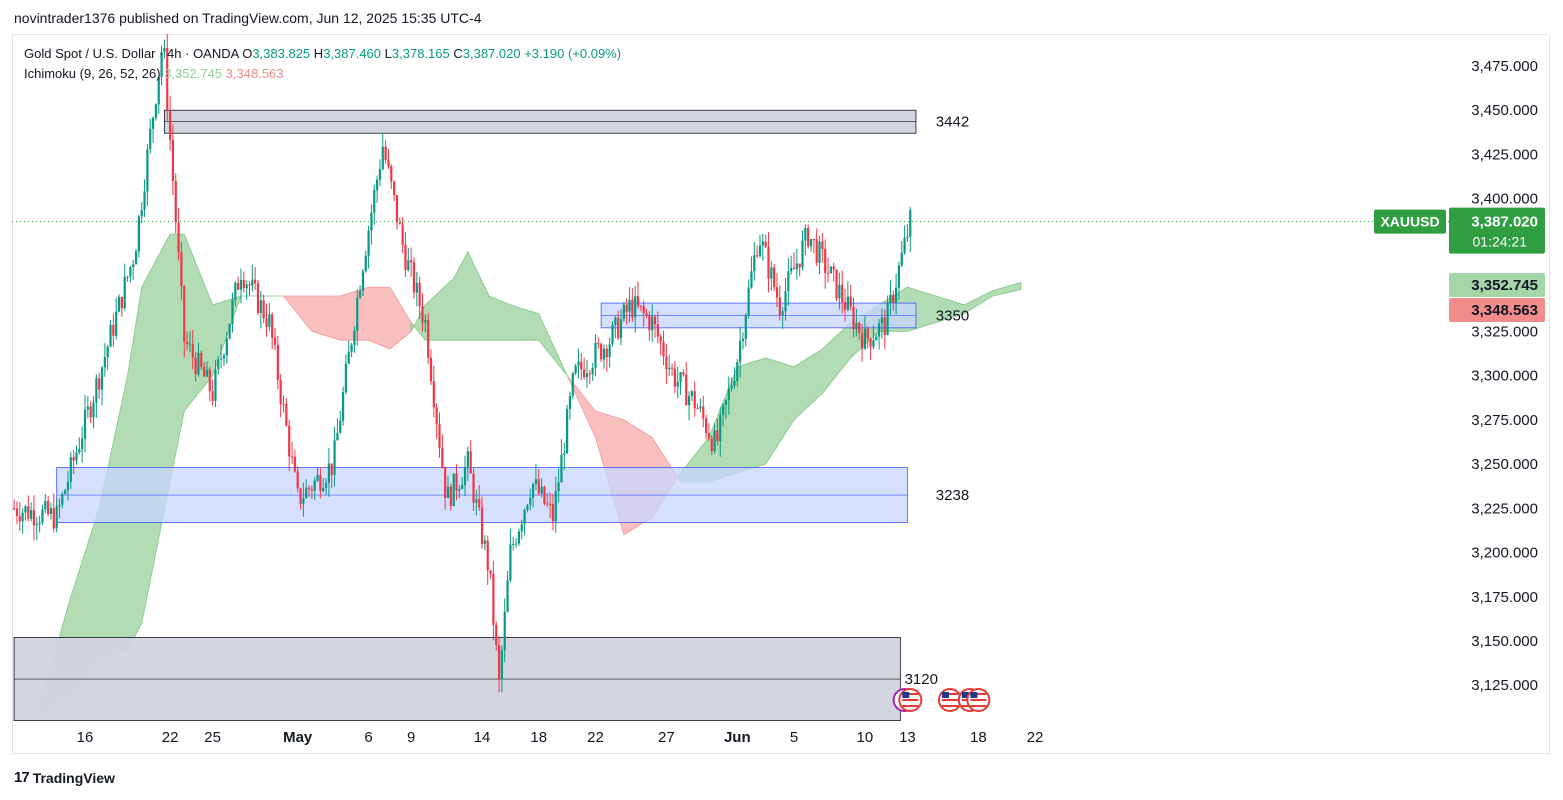 Image resolution: width=1563 pixels, height=800 pixels. What do you see at coordinates (1504, 222) in the screenshot?
I see `last-price-value: 3,387.020` at bounding box center [1504, 222].